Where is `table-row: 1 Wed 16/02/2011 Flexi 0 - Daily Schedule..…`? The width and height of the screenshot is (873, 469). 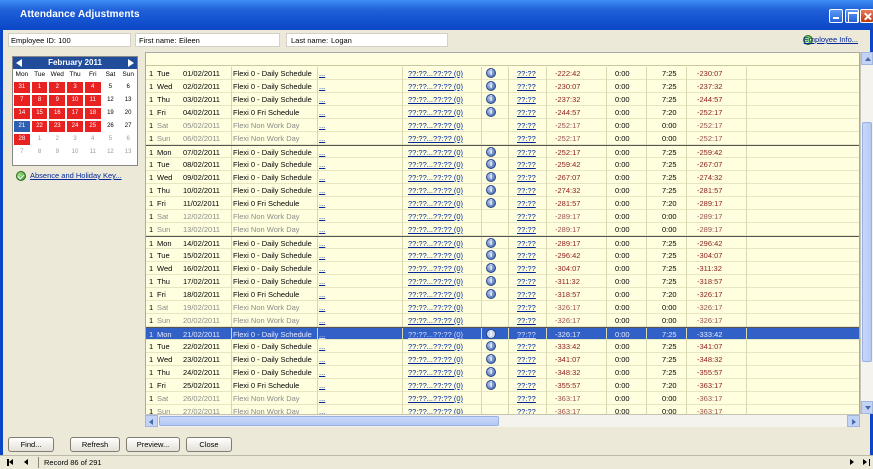 table-row: 1 Wed 16/02/2011 Flexi 0 - Daily Schedule..… is located at coordinates (502, 268).